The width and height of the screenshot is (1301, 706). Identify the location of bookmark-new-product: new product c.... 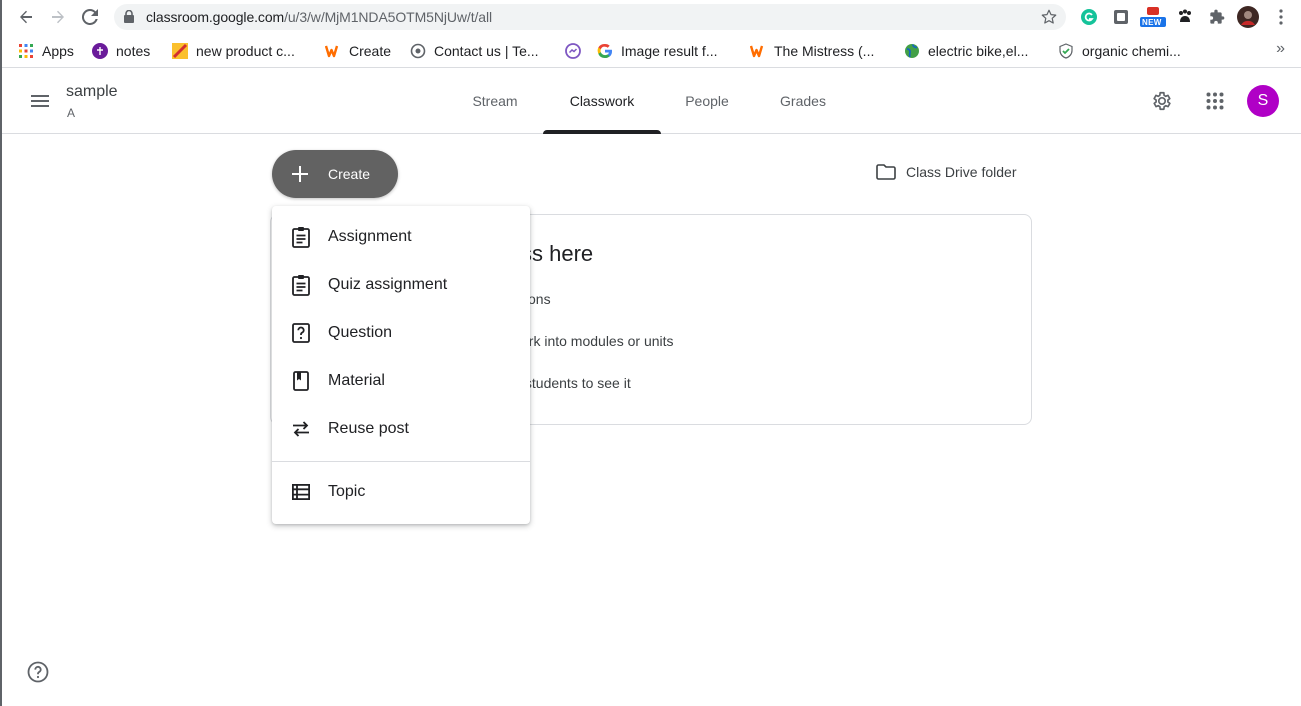
(233, 51).